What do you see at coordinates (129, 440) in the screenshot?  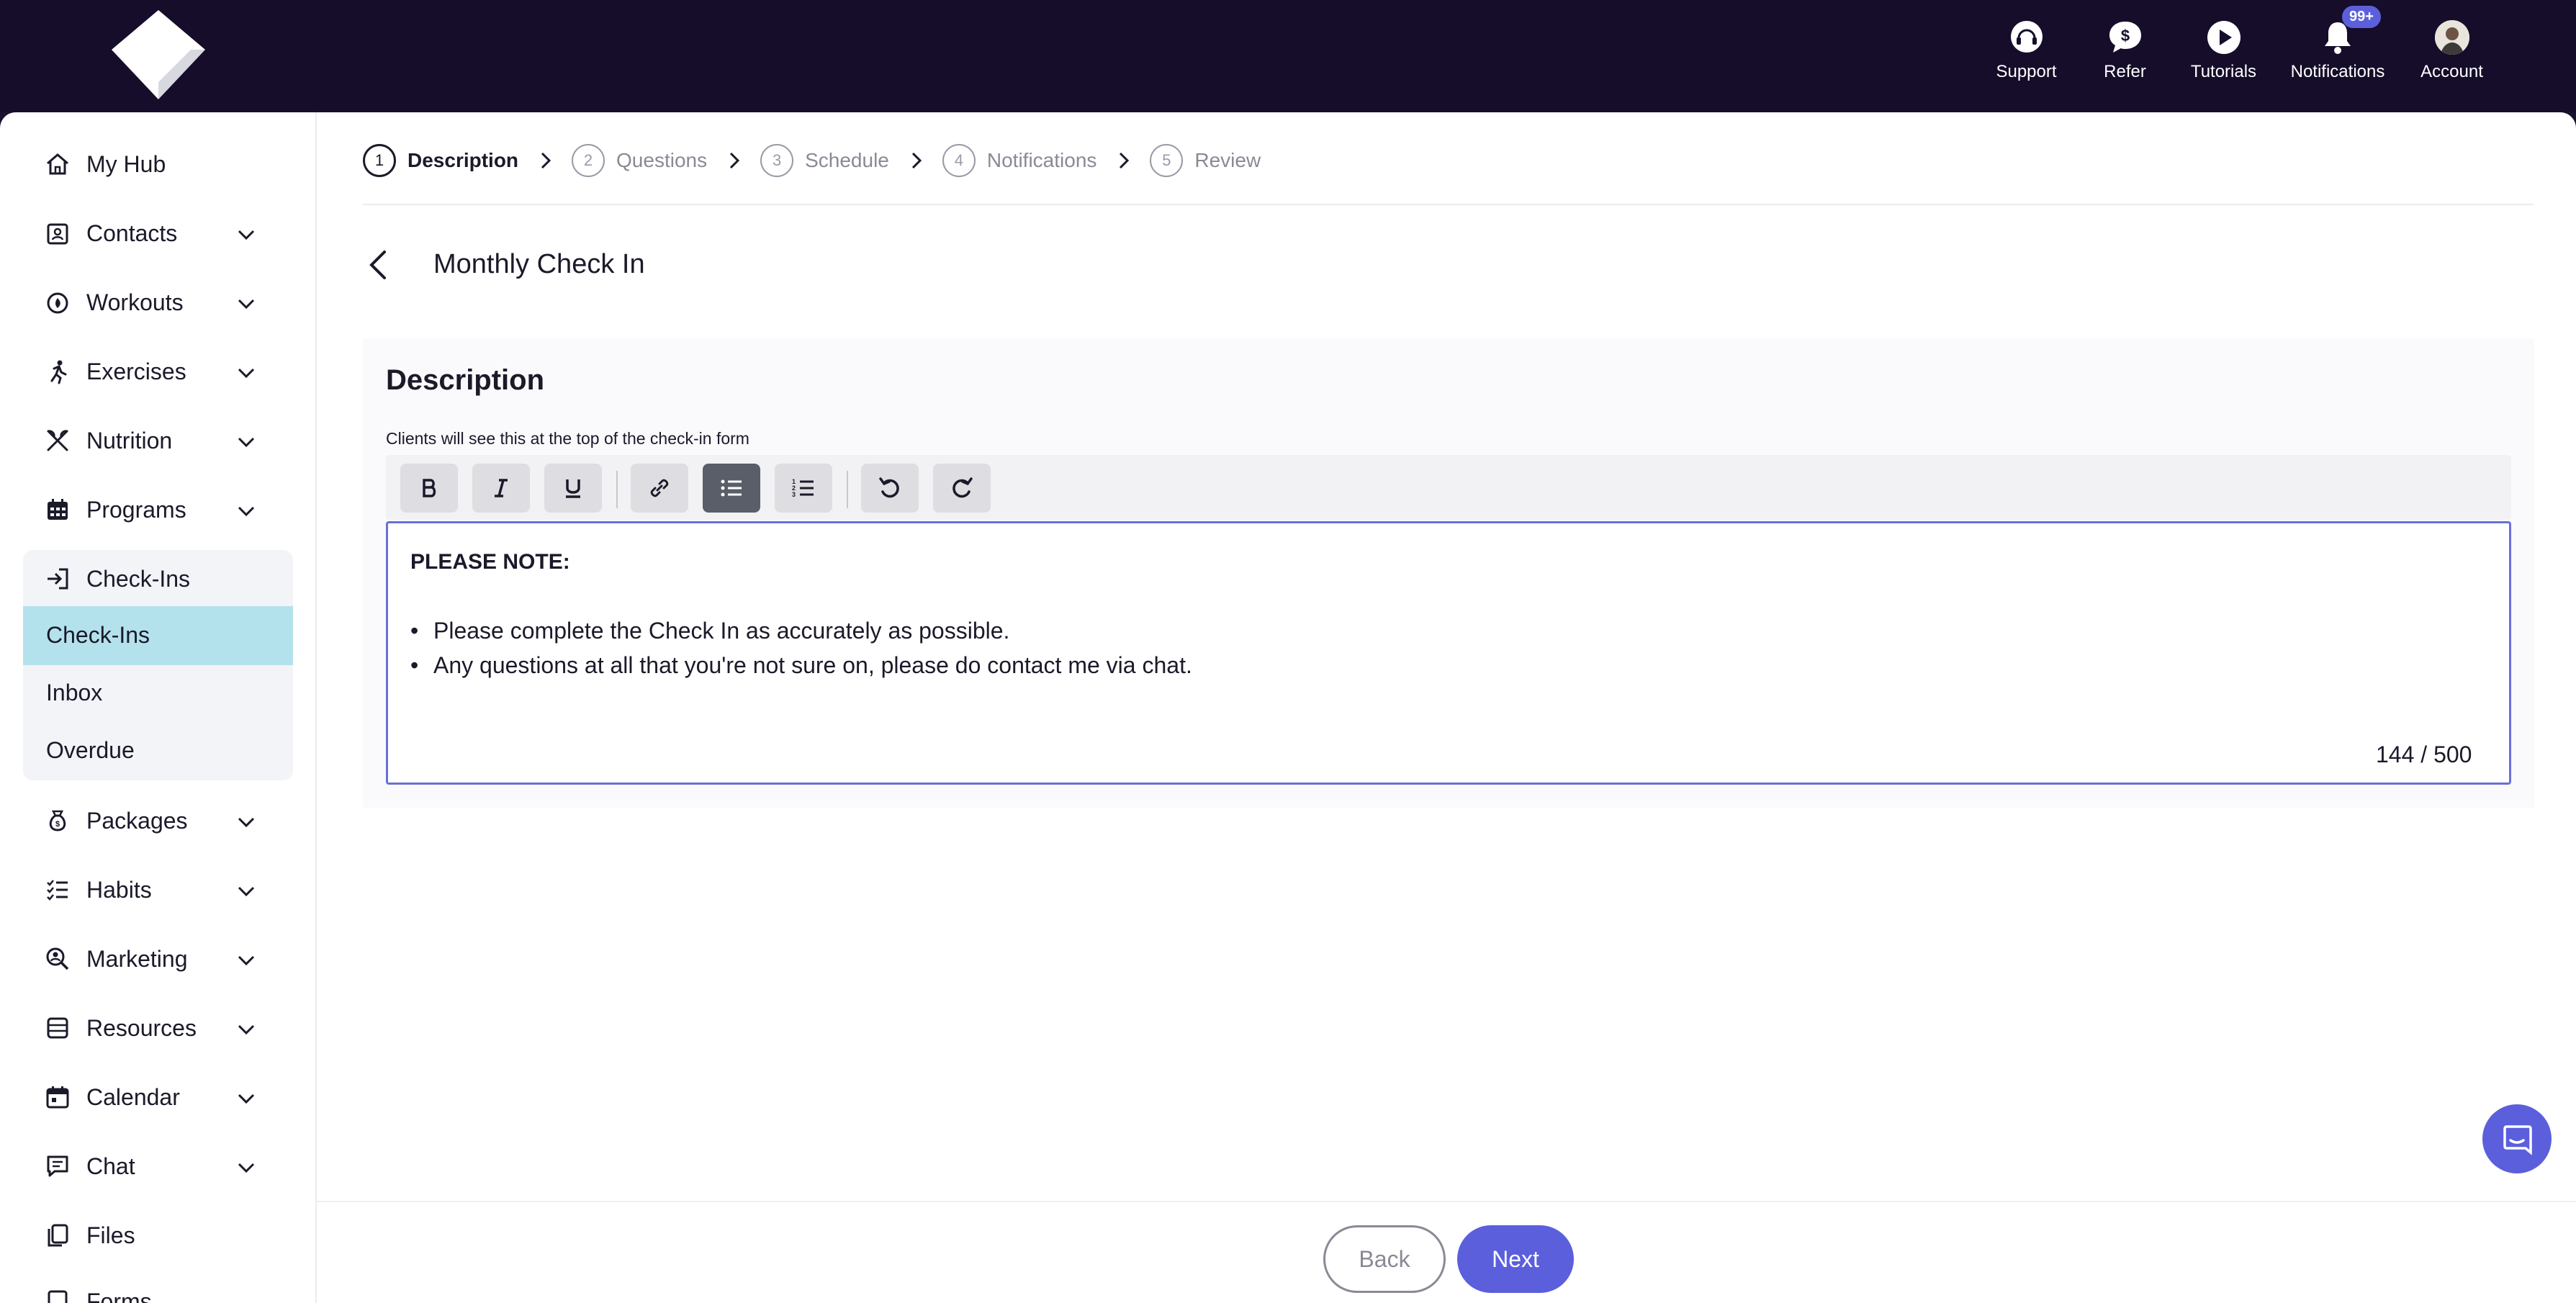 I see `sidebar-item-label: Nutrition` at bounding box center [129, 440].